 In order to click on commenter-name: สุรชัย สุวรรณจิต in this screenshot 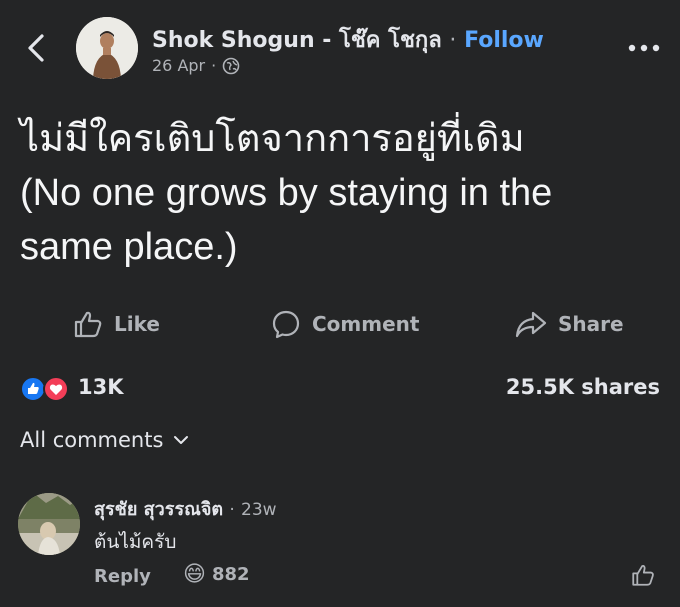, I will do `click(158, 509)`.